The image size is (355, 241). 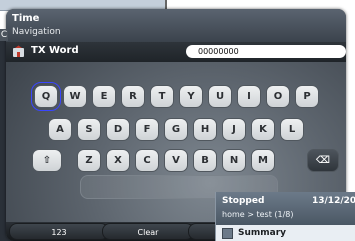 I want to click on field-label: TX Word, so click(x=55, y=50).